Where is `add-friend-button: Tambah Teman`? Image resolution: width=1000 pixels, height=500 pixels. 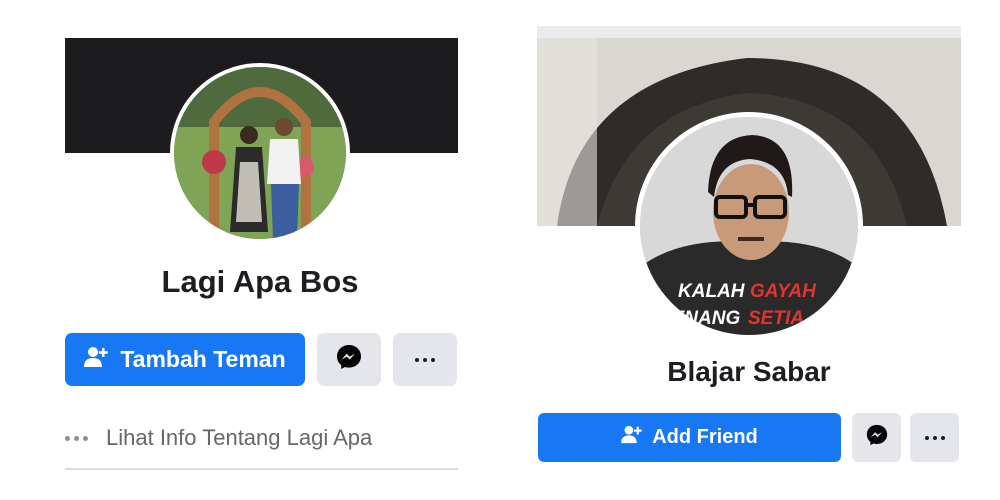
add-friend-button: Tambah Teman is located at coordinates (185, 359).